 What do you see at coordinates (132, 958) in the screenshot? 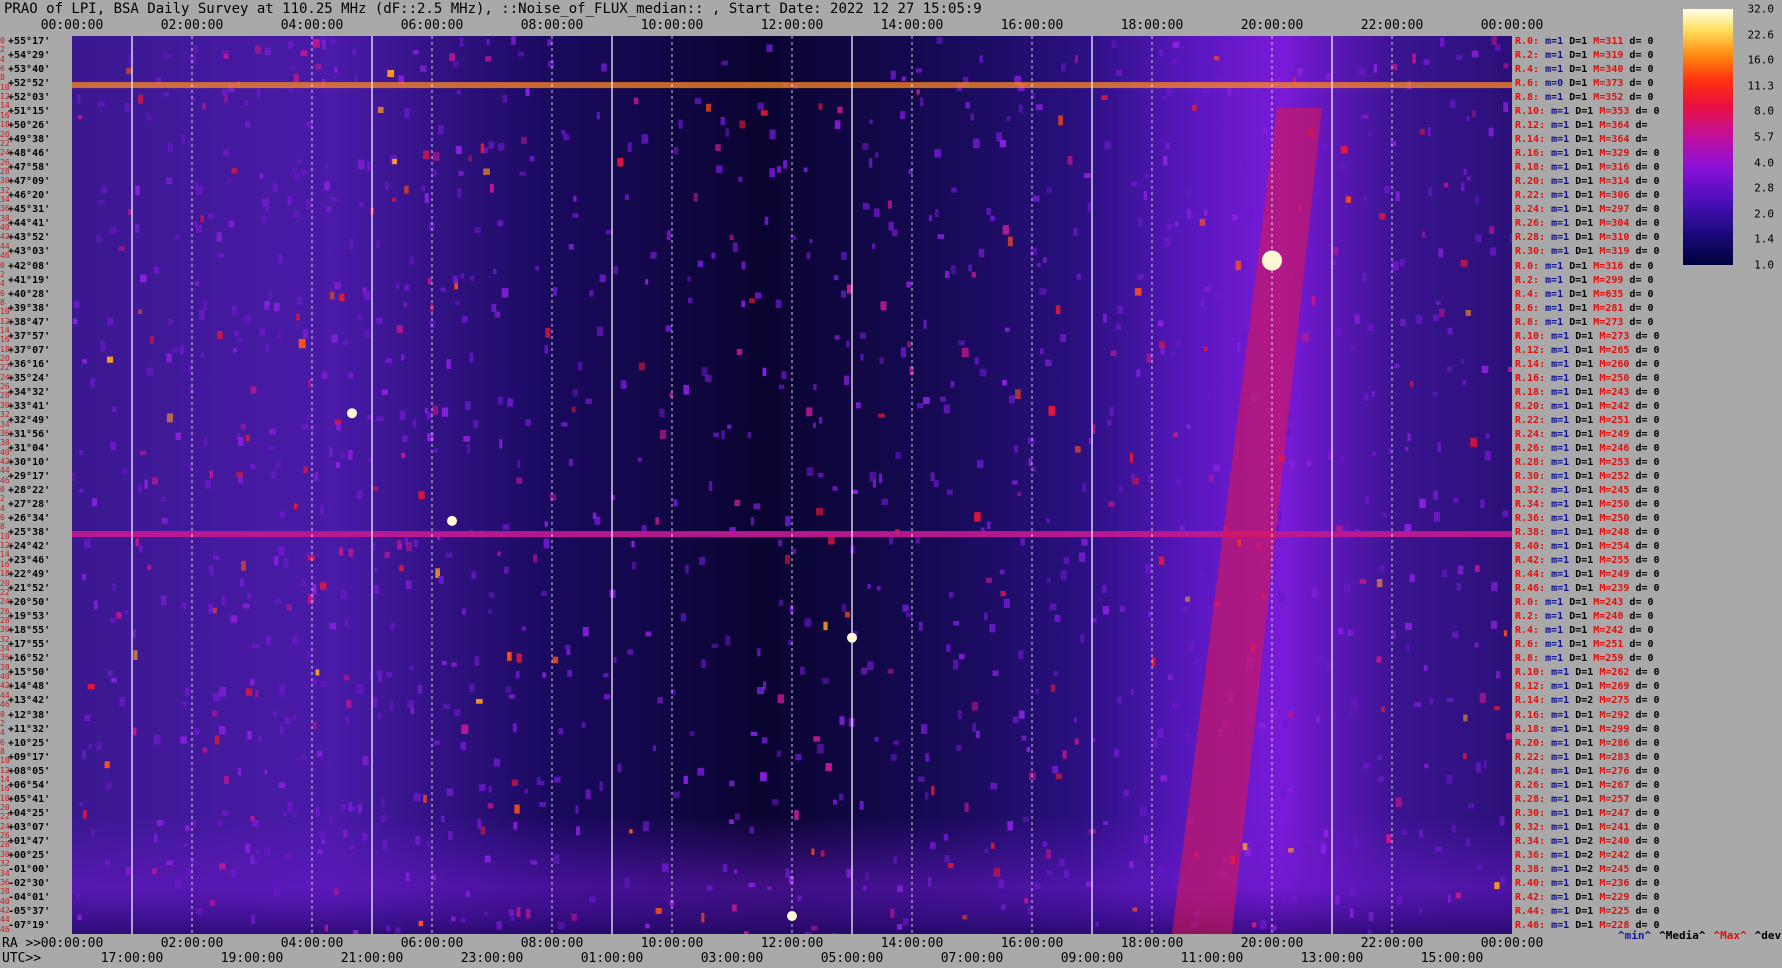
I see `utc-tick-label: 17:00:00` at bounding box center [132, 958].